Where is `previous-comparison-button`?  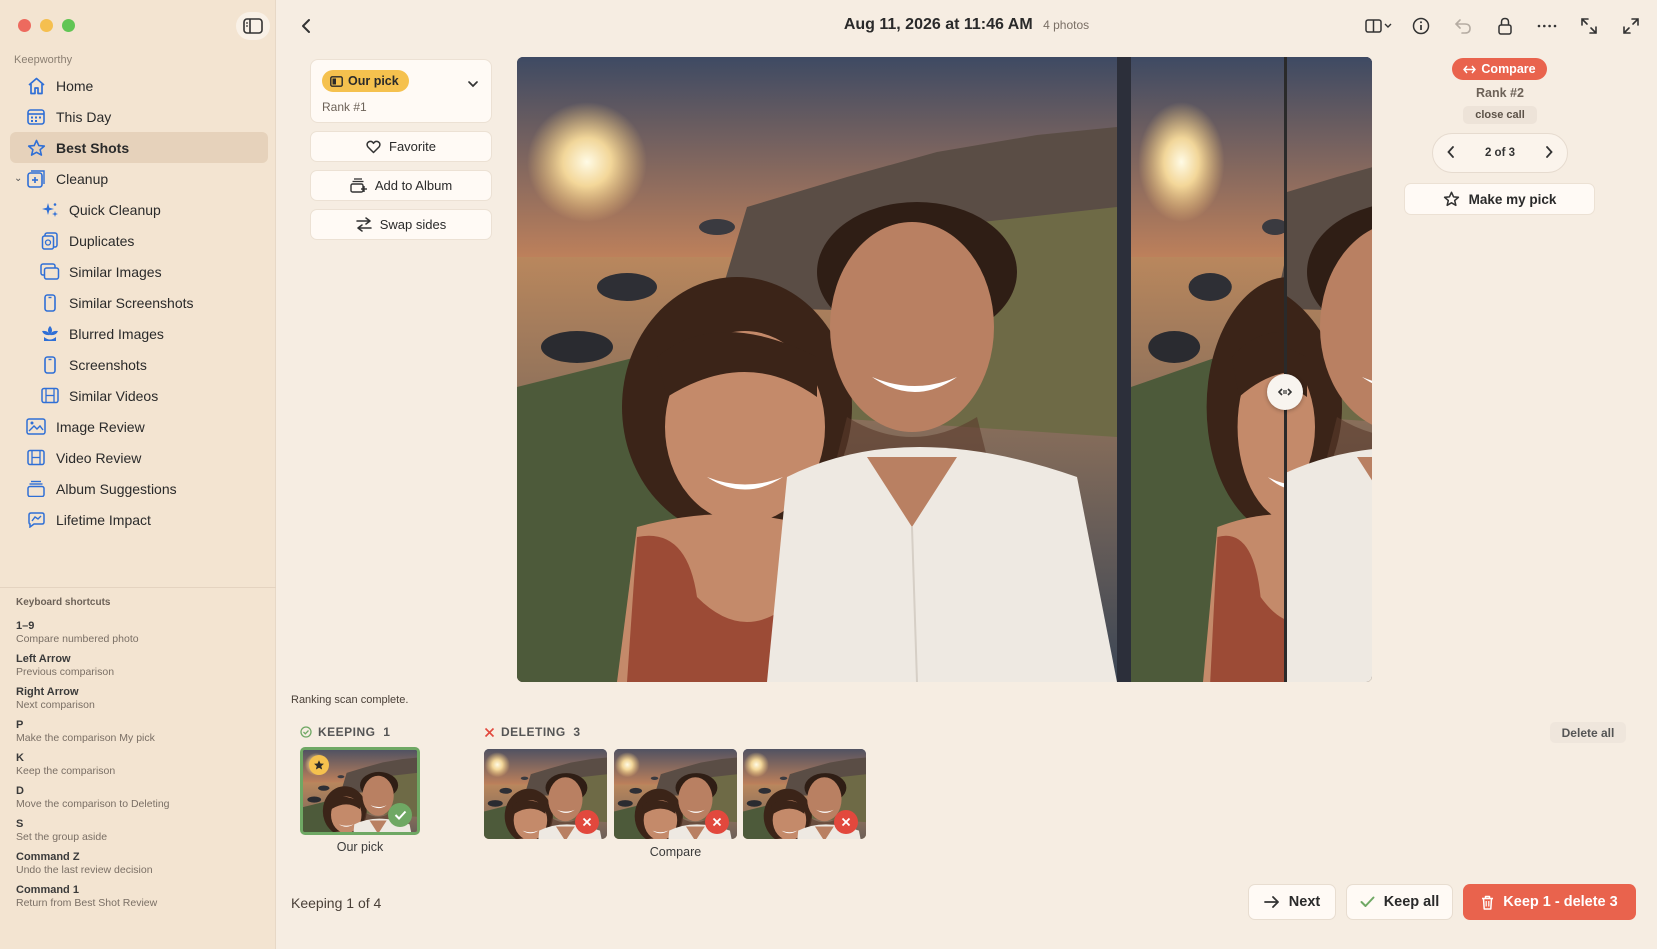 previous-comparison-button is located at coordinates (1451, 153).